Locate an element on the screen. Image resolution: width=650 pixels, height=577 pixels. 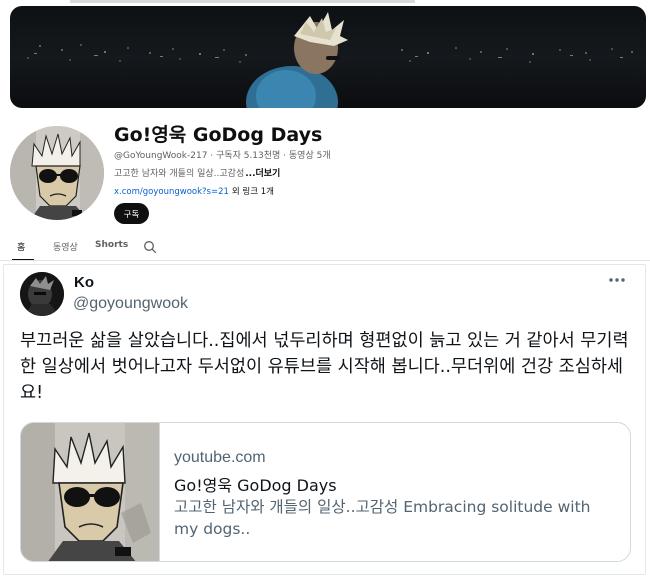
channel-link-url: x.com/goyoungwook?s=21 is located at coordinates (171, 192).